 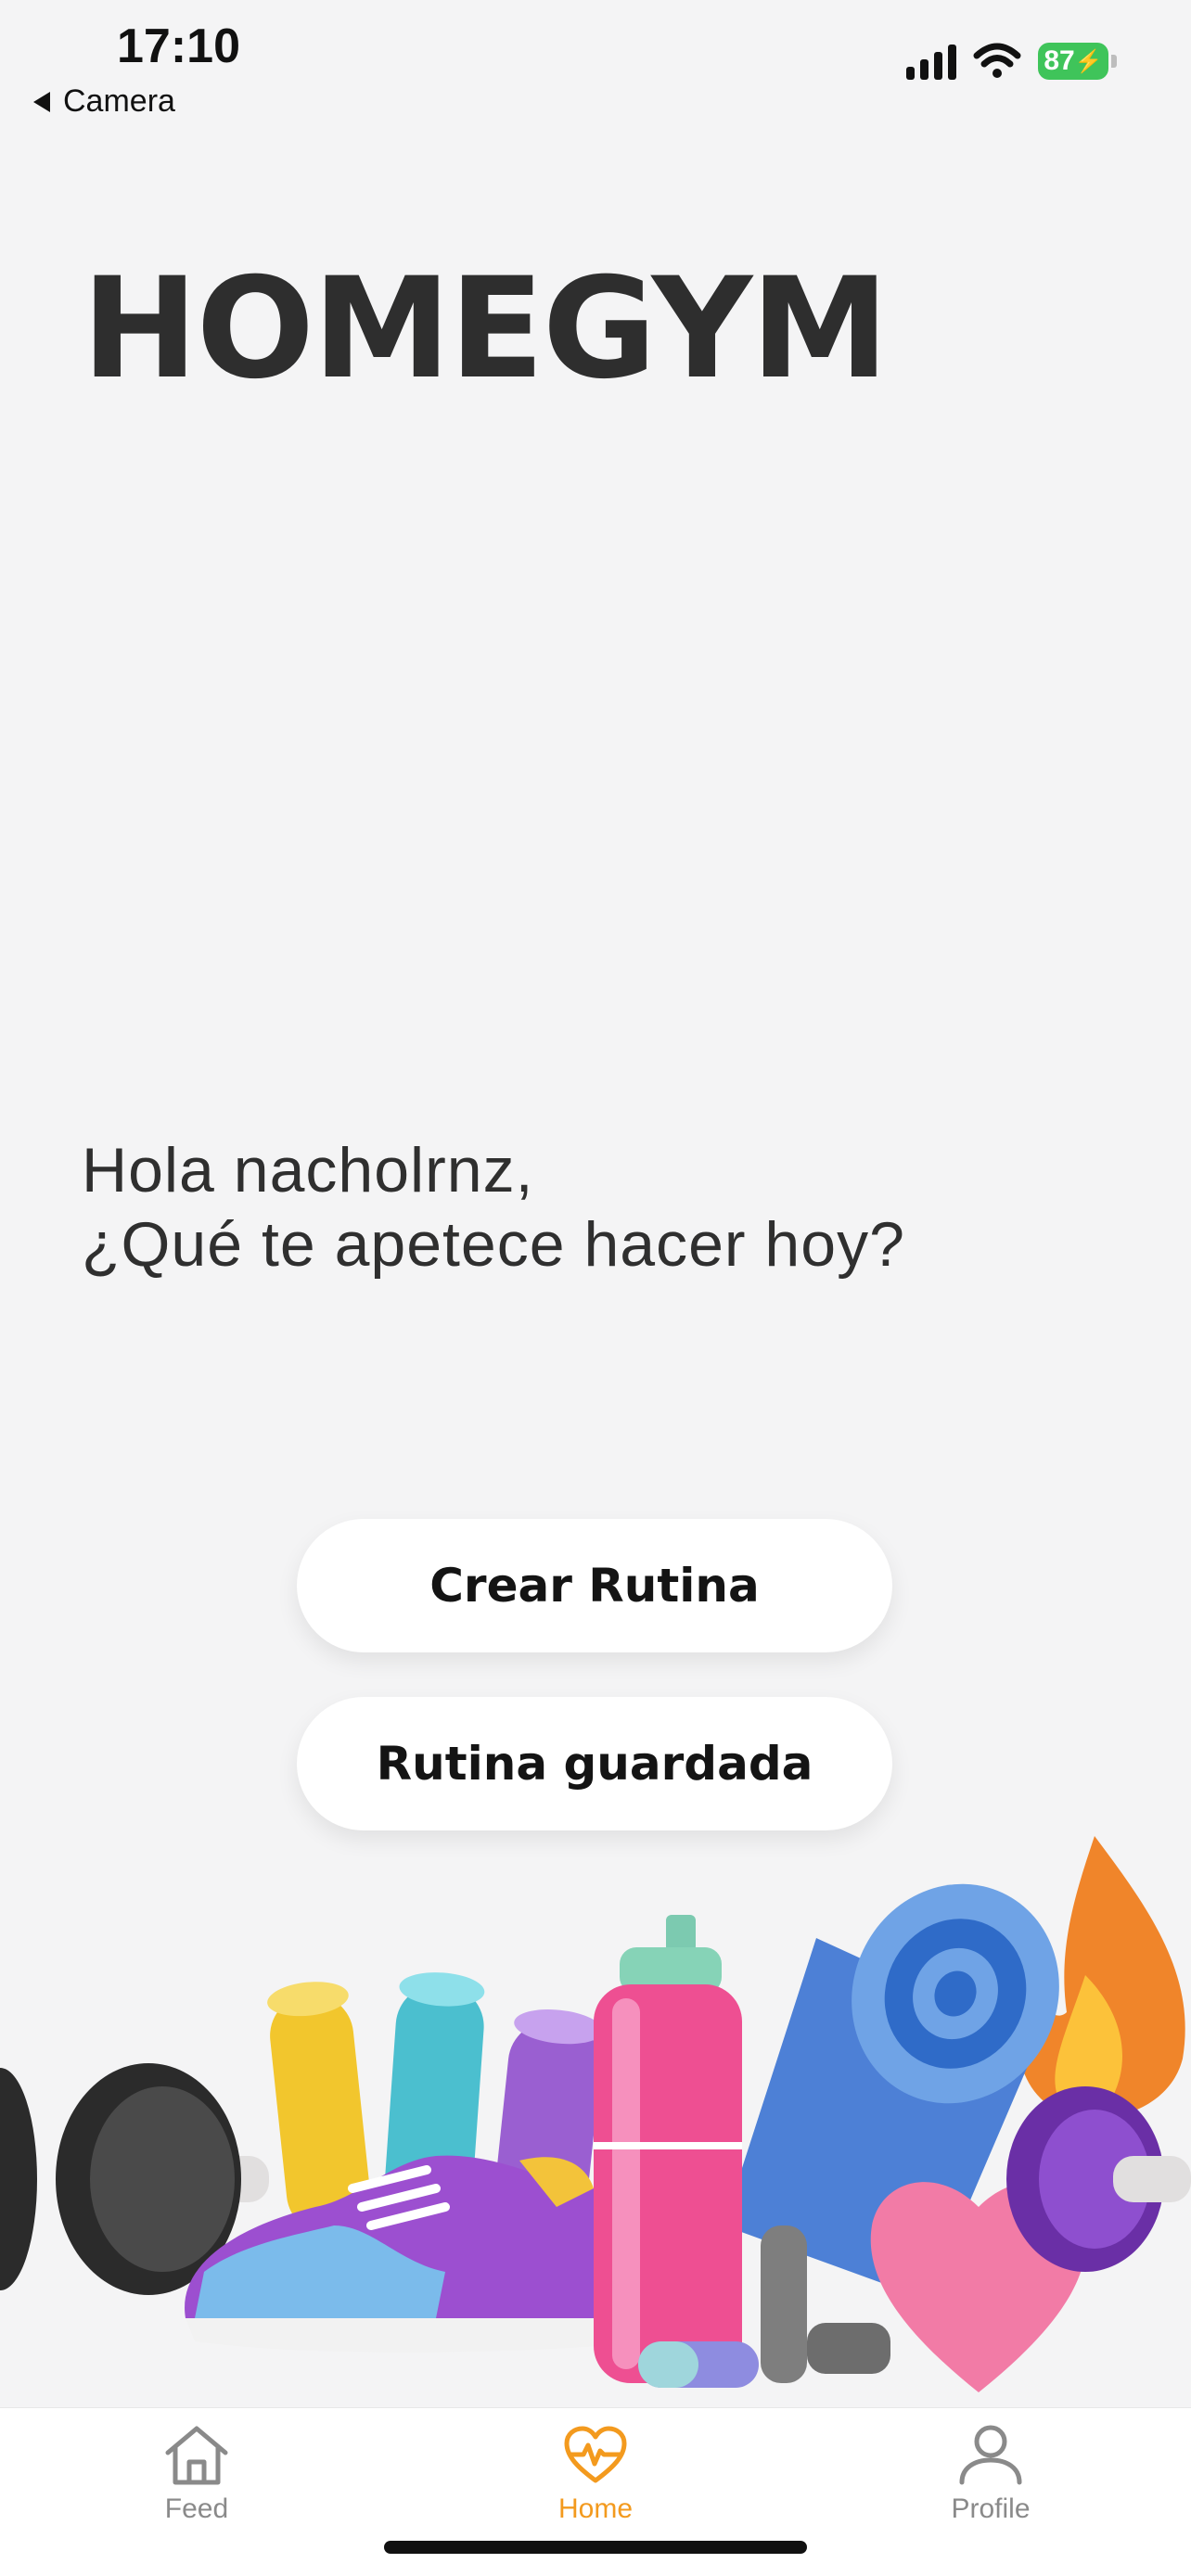 What do you see at coordinates (308, 1170) in the screenshot?
I see `greeting-line-1: Hola nacholrnz,` at bounding box center [308, 1170].